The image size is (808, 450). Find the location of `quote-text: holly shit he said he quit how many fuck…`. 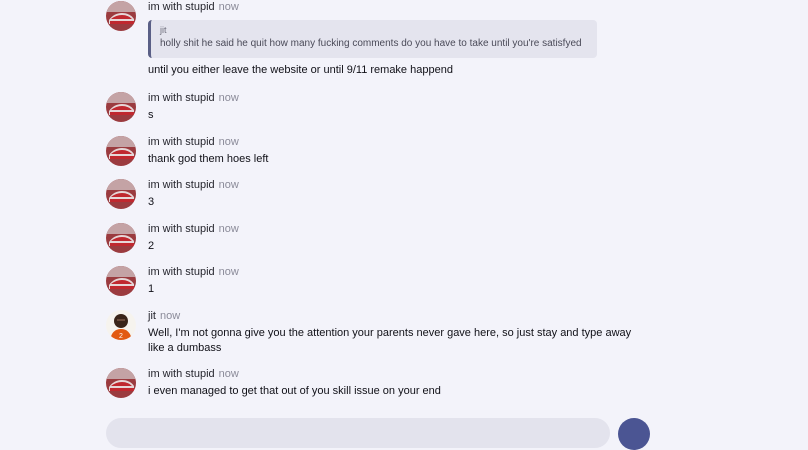

quote-text: holly shit he said he quit how many fuck… is located at coordinates (371, 43).